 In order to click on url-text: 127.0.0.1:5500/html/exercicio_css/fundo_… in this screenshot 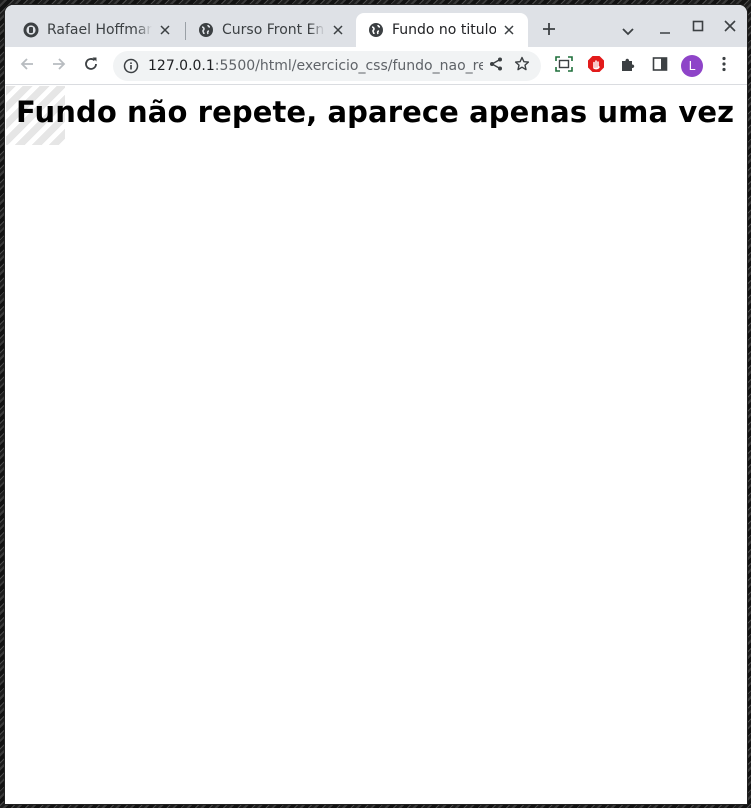, I will do `click(315, 66)`.